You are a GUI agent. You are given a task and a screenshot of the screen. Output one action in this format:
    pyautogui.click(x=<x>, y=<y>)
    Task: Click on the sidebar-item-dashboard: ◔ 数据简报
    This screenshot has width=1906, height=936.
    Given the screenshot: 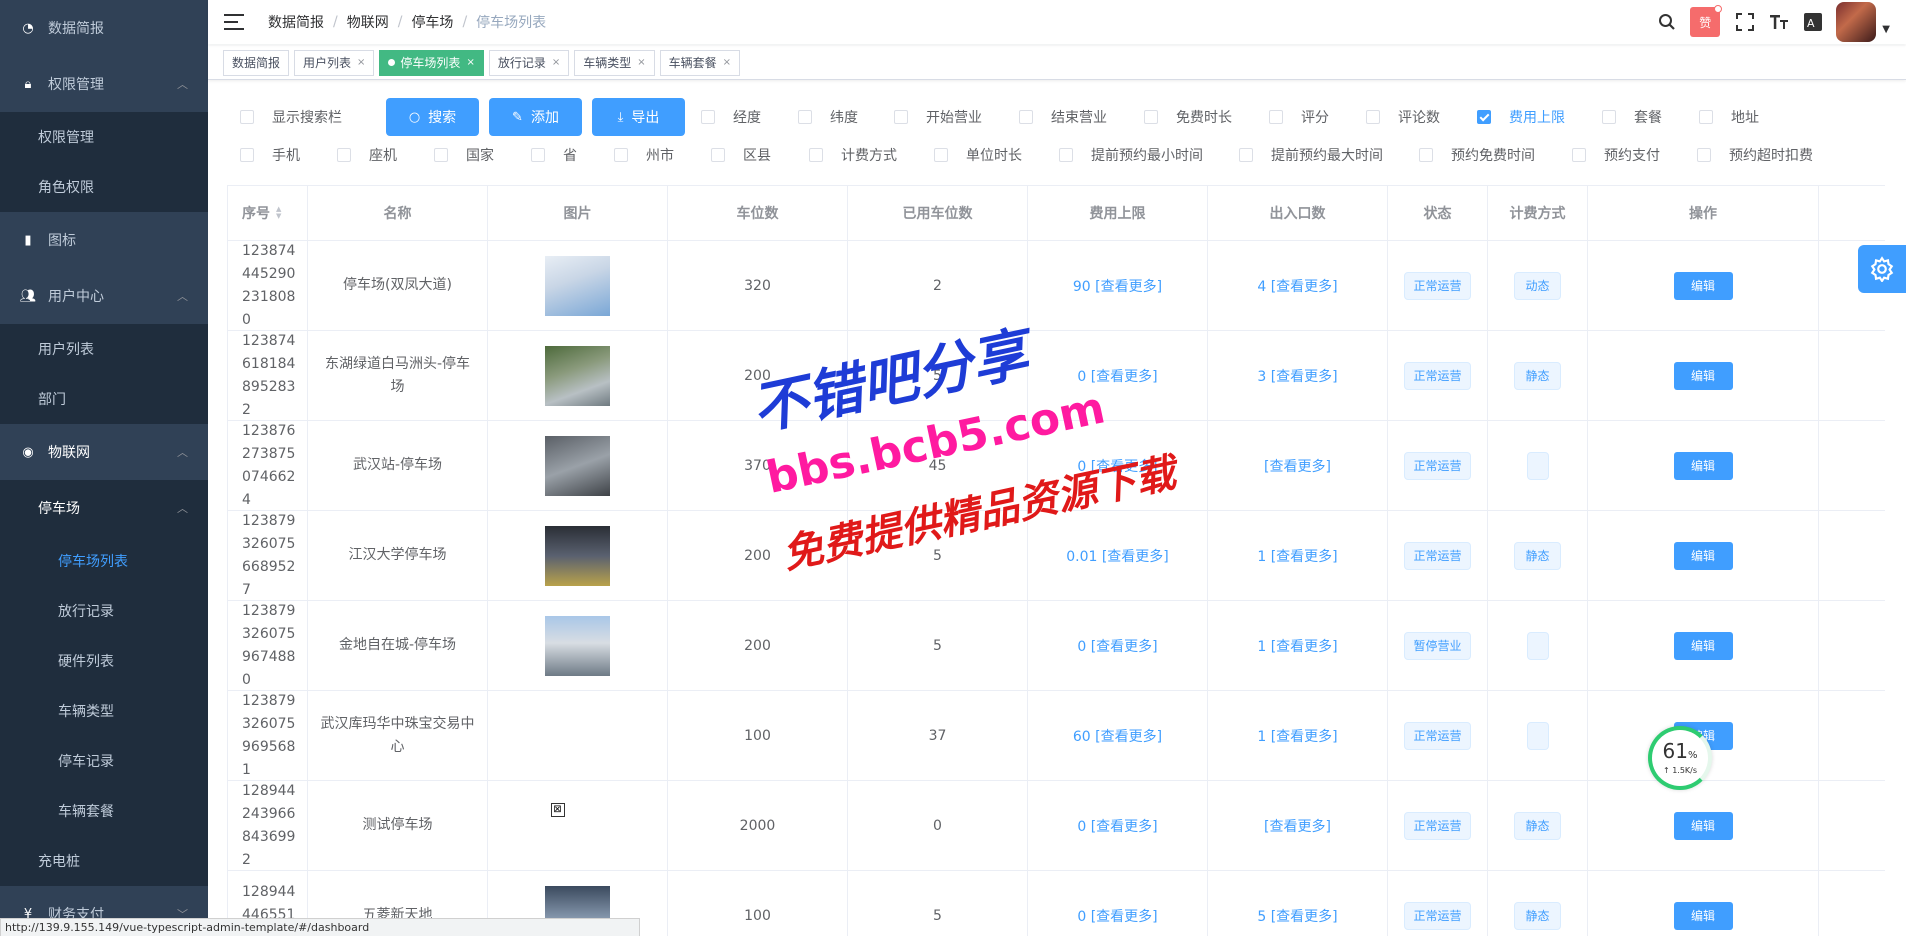 What is the action you would take?
    pyautogui.click(x=104, y=28)
    